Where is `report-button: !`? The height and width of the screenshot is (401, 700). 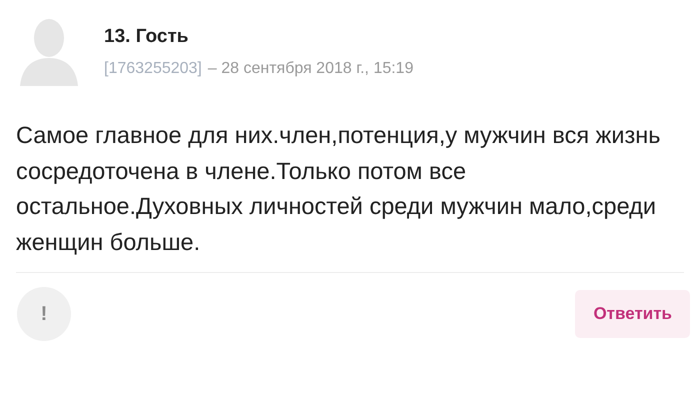
report-button: ! is located at coordinates (44, 314).